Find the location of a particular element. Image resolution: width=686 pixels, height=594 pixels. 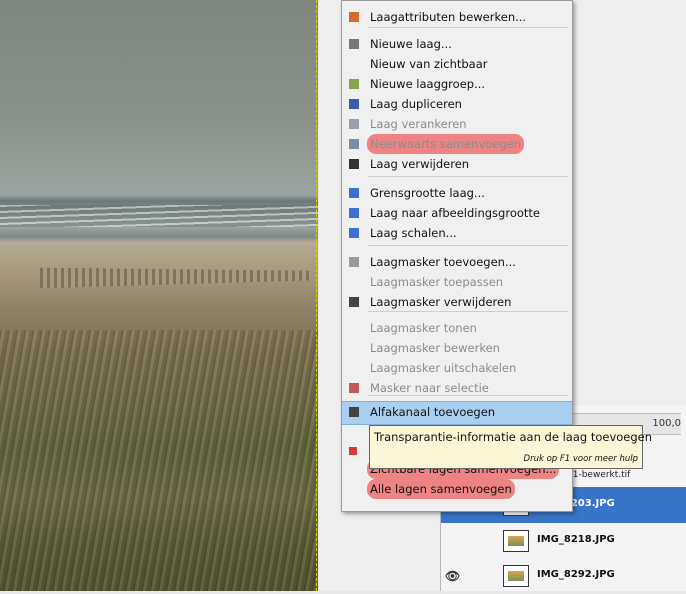

tooltip-hint: Druk op F1 voor meer hulp is located at coordinates (580, 459).